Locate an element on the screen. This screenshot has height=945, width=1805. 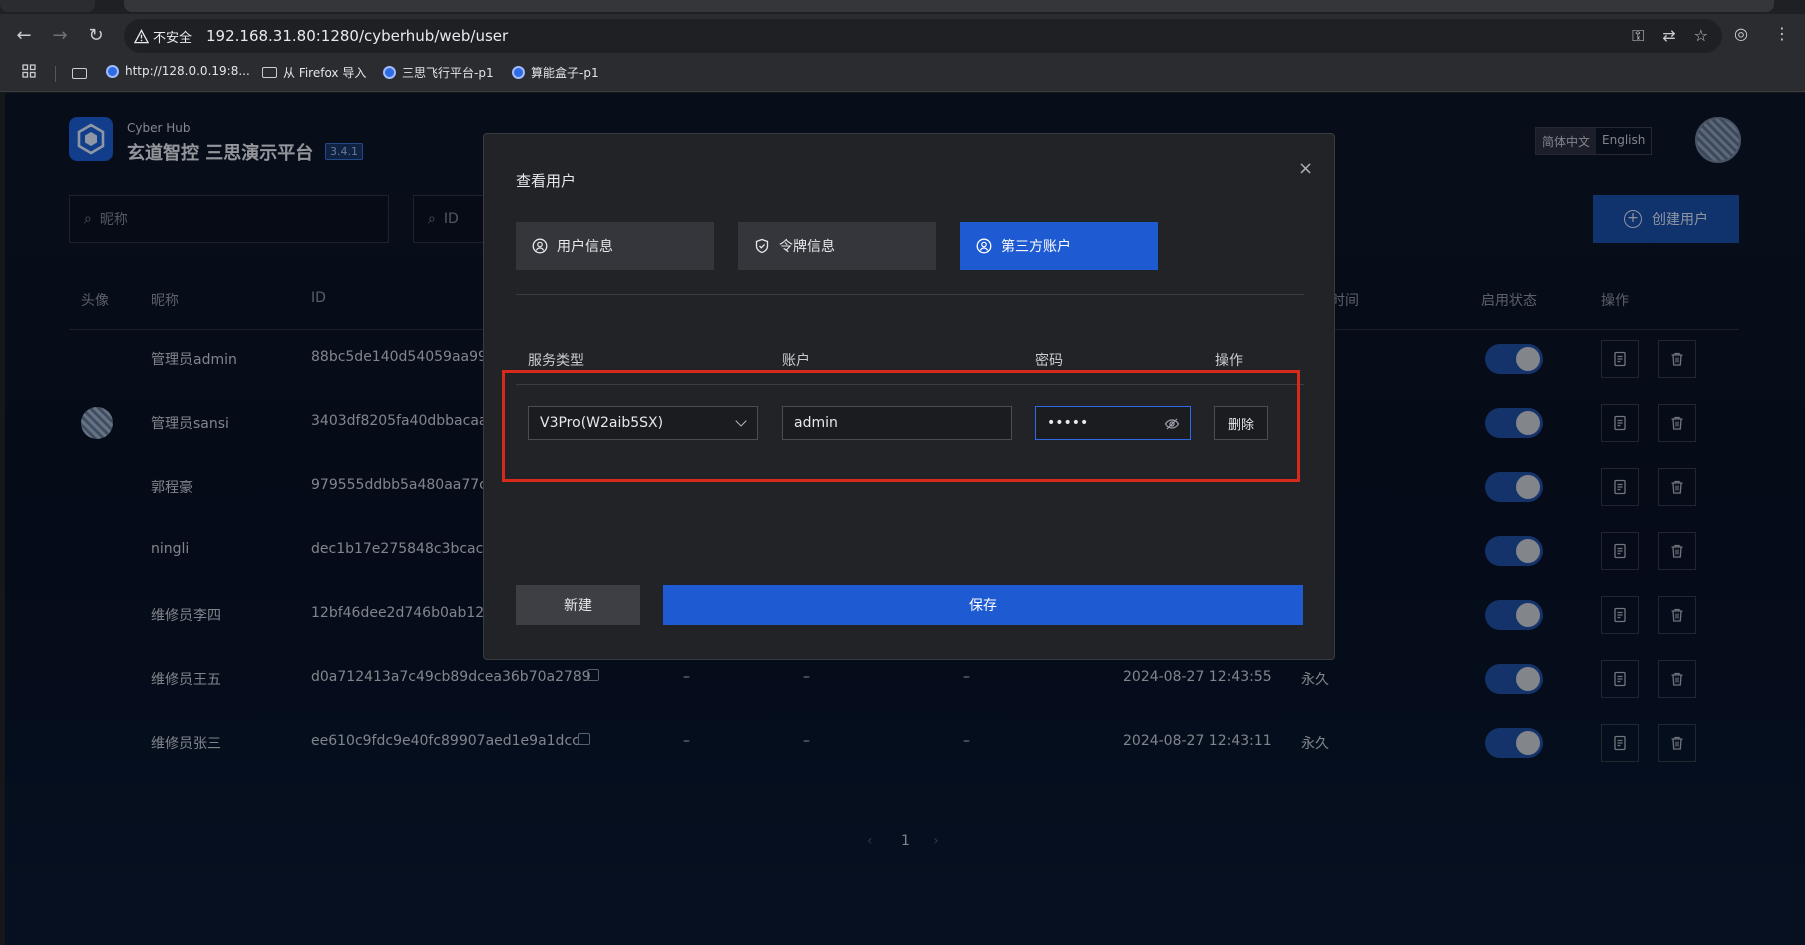
security-warning: 不安全 is located at coordinates (163, 36).